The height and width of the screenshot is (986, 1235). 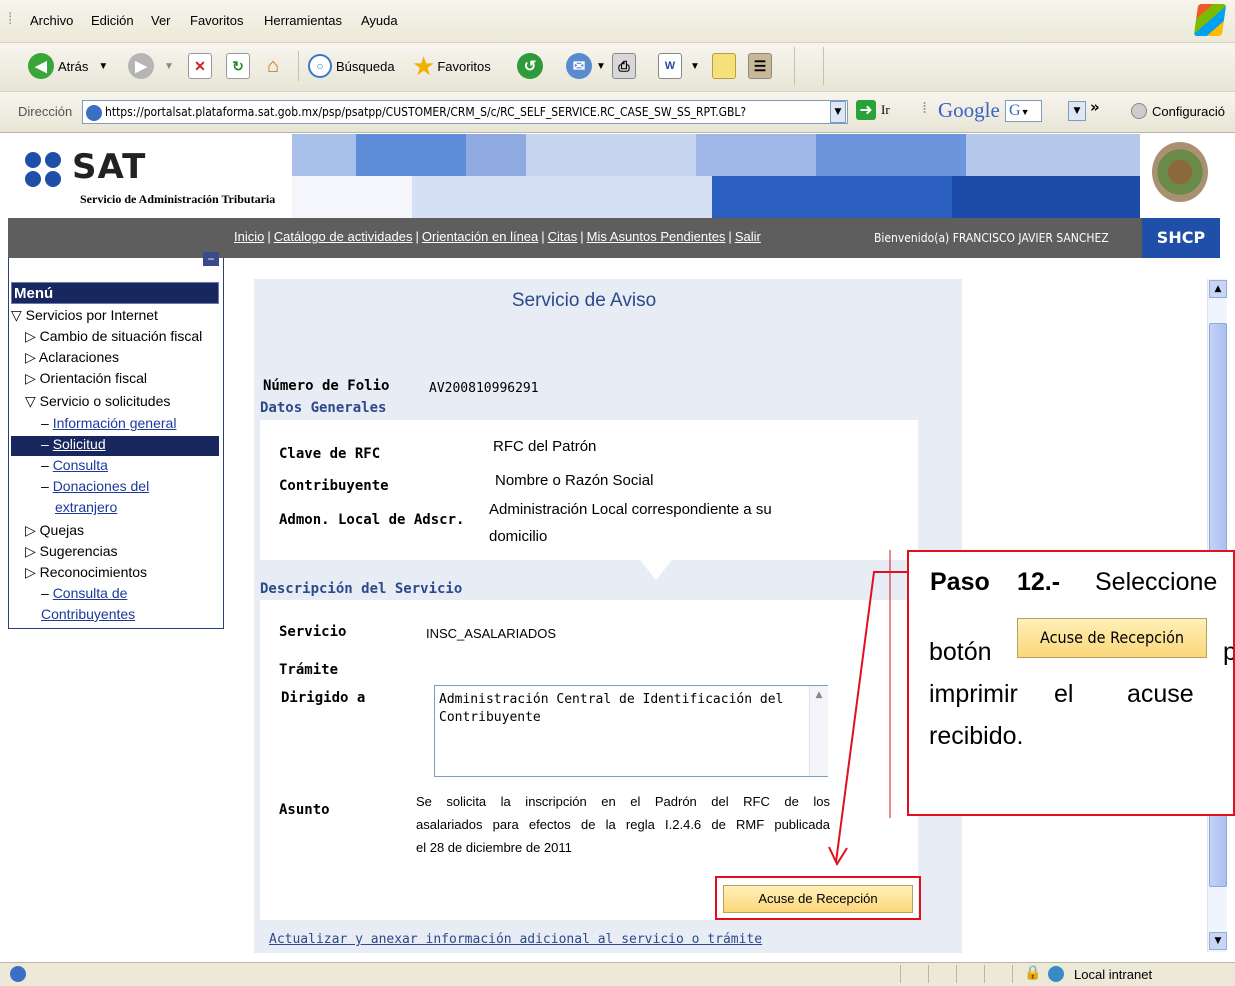 I want to click on callout-text: Seleccione, so click(x=1156, y=582).